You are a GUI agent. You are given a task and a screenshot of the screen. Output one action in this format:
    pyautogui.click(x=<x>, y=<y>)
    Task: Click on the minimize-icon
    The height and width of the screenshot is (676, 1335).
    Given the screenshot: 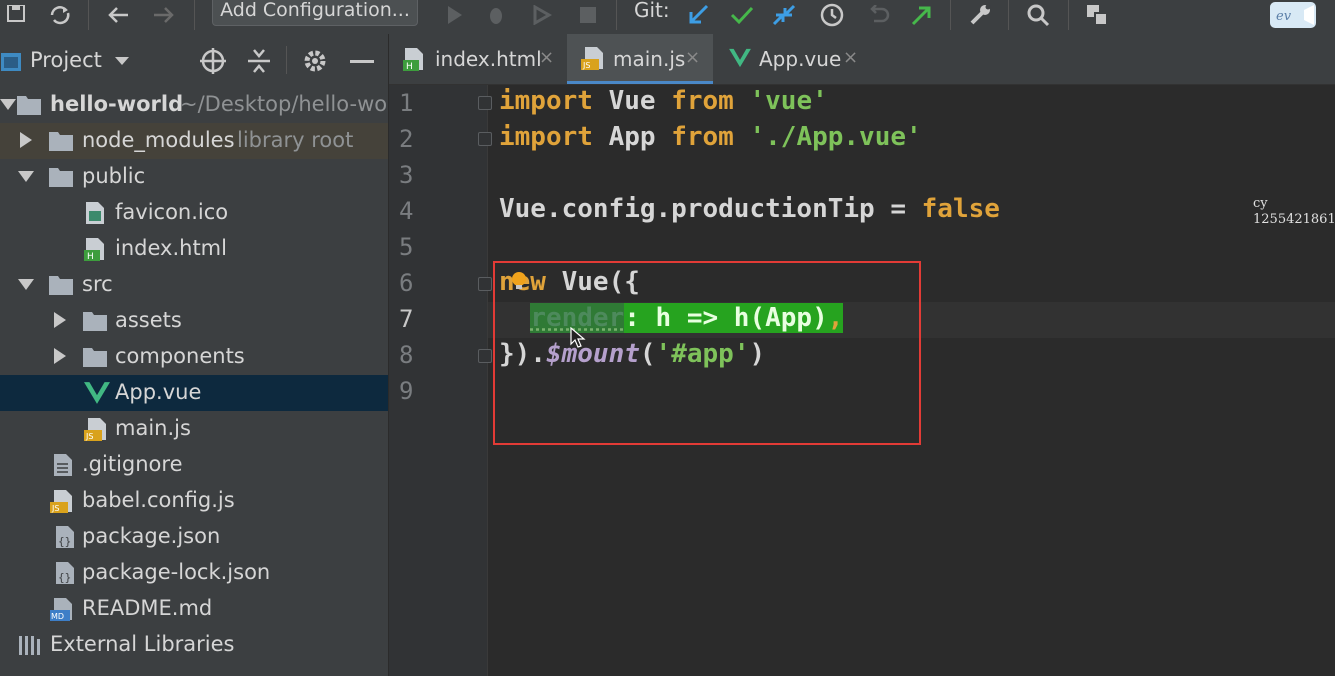 What is the action you would take?
    pyautogui.click(x=362, y=62)
    